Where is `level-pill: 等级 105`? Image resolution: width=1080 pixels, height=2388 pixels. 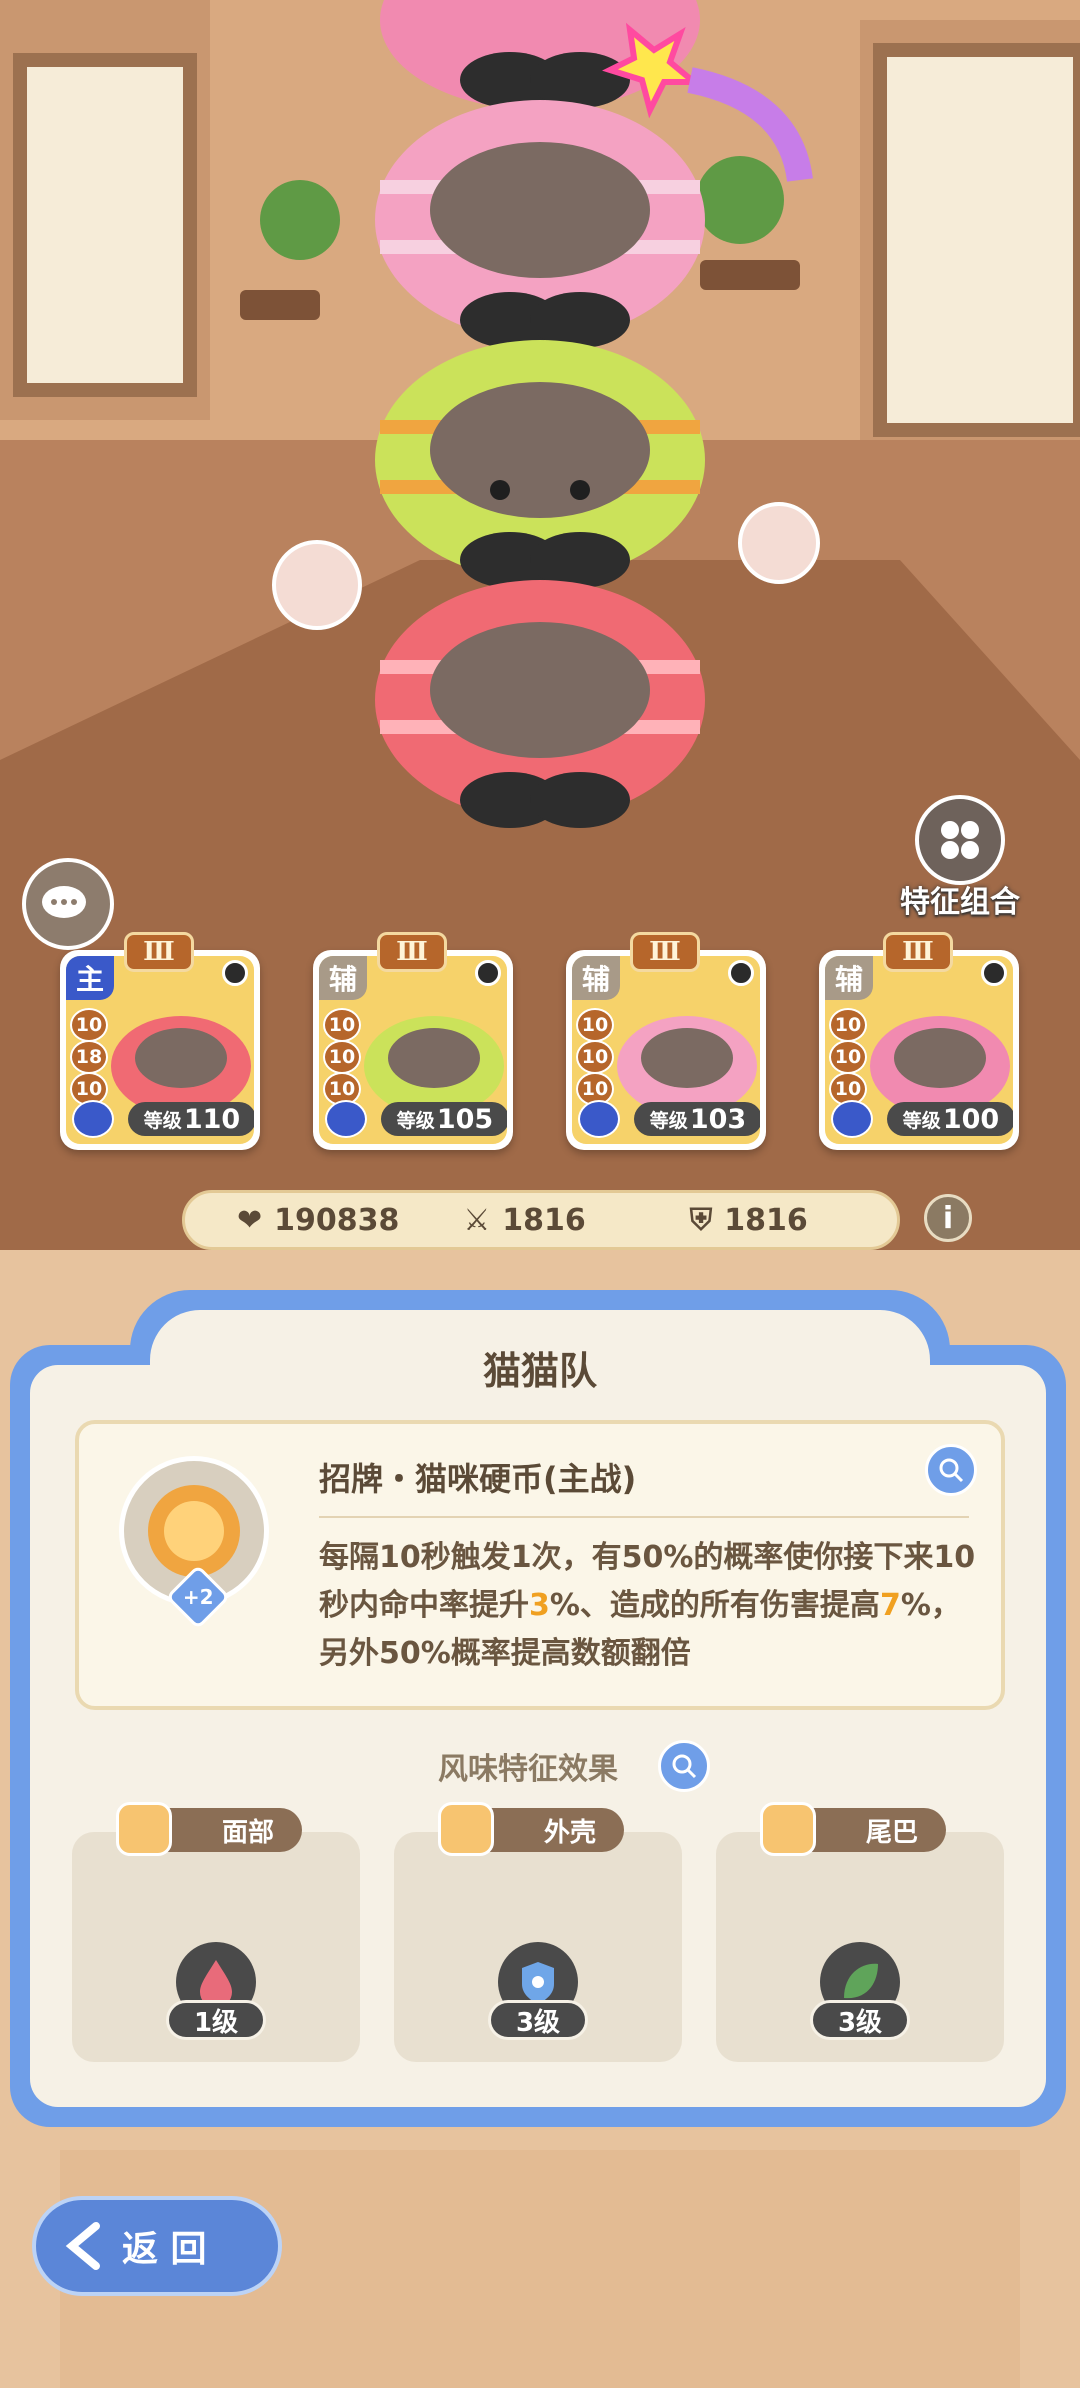 level-pill: 等级 105 is located at coordinates (444, 1119).